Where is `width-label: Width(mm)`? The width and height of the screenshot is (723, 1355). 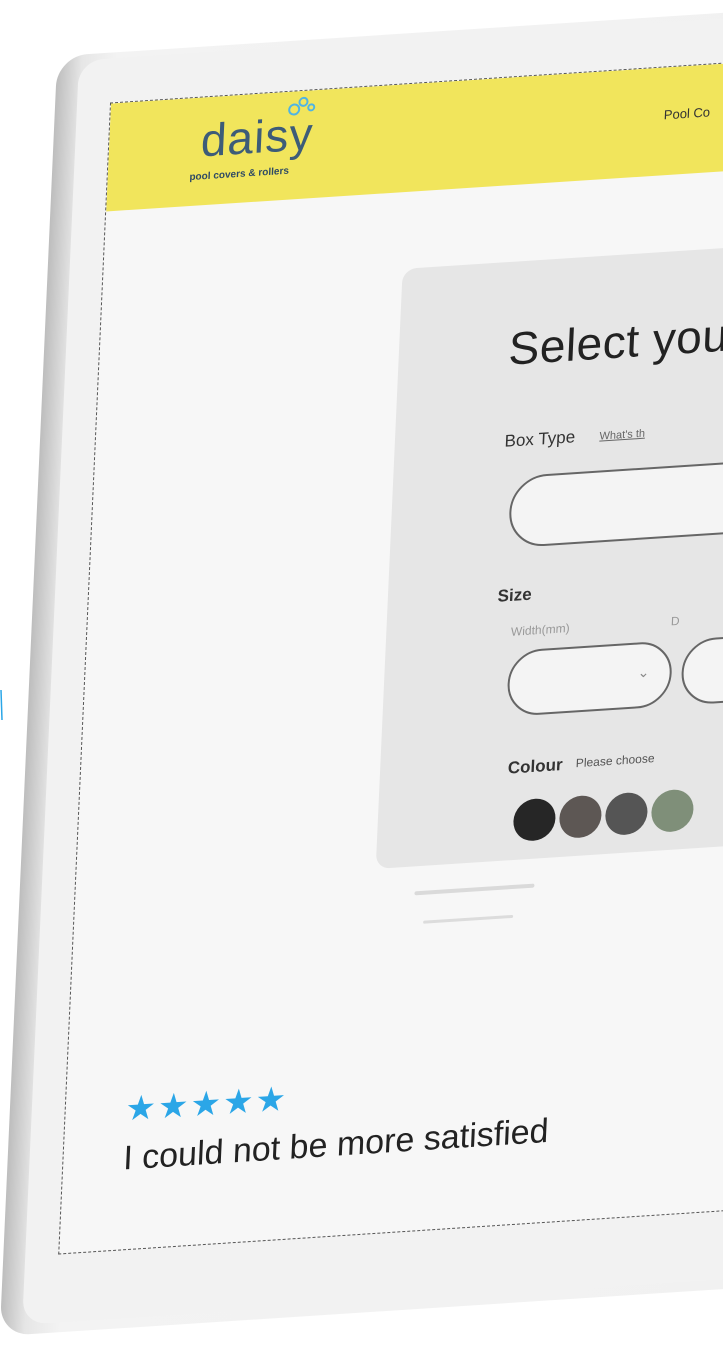
width-label: Width(mm) is located at coordinates (540, 630).